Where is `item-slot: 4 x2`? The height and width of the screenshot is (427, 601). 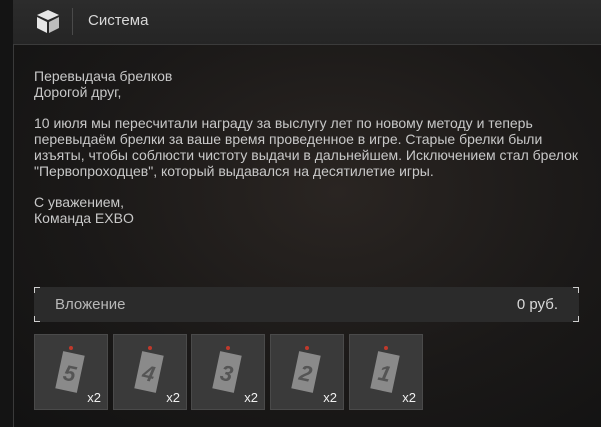 item-slot: 4 x2 is located at coordinates (150, 372).